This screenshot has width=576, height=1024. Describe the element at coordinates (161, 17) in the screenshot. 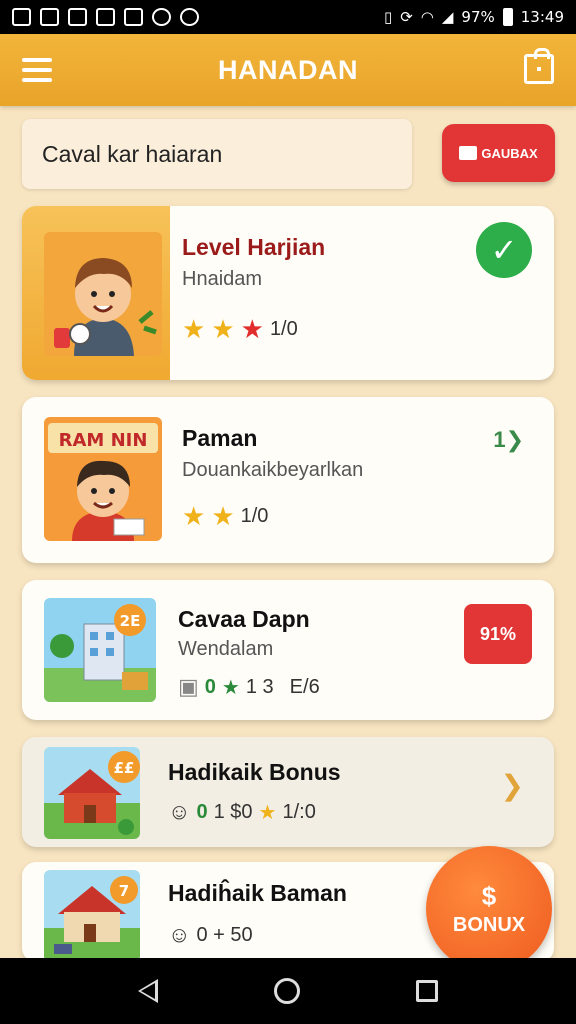

I see `globe-icon` at that location.